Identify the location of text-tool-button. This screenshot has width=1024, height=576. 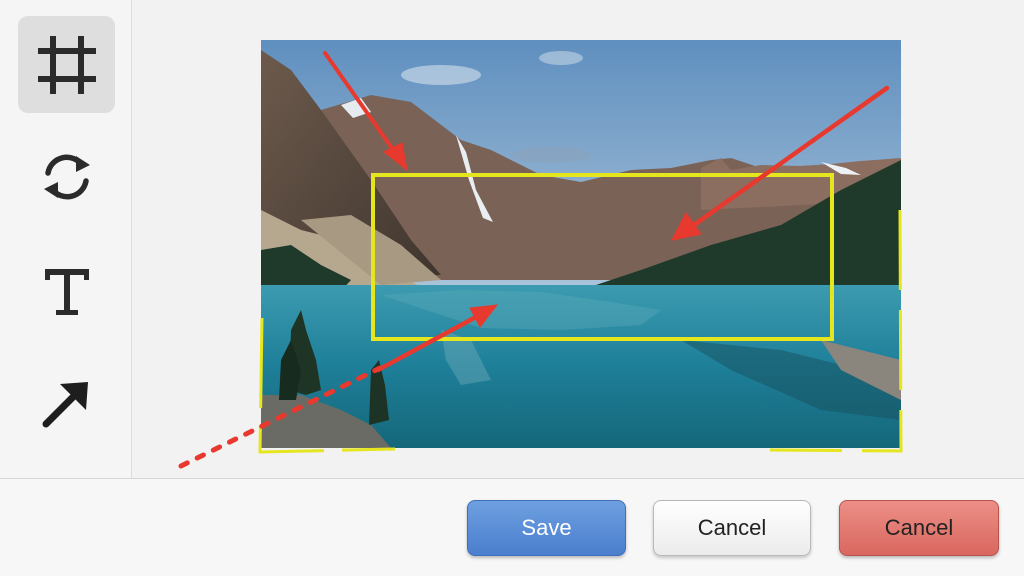
(66, 290).